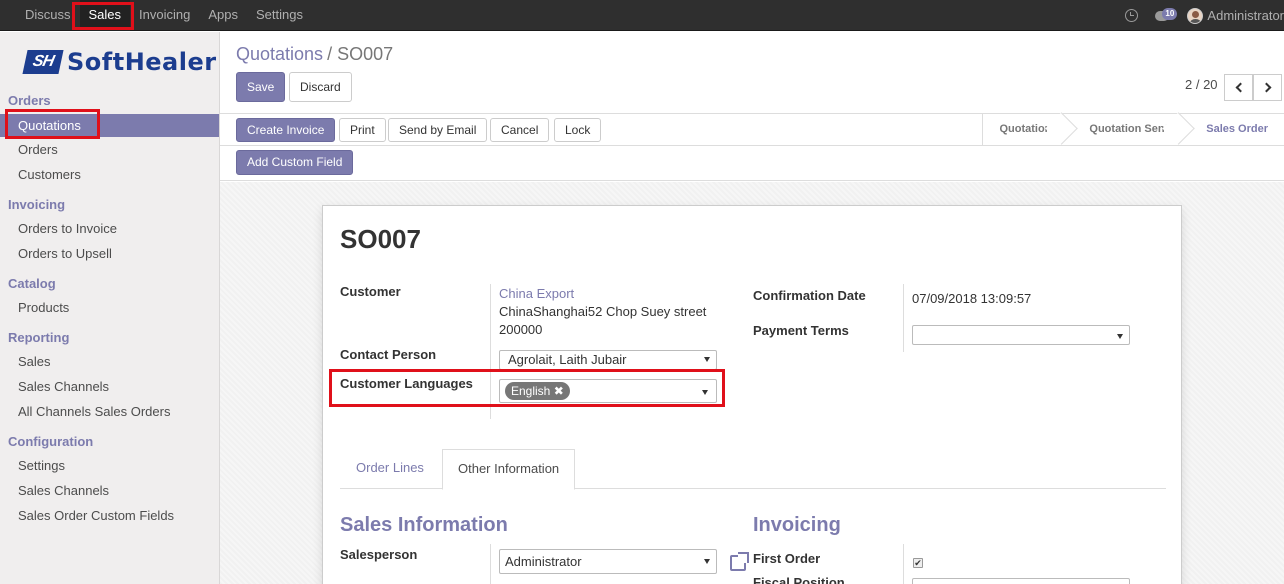 This screenshot has height=584, width=1284. What do you see at coordinates (1021, 581) in the screenshot?
I see `fiscal-position-select` at bounding box center [1021, 581].